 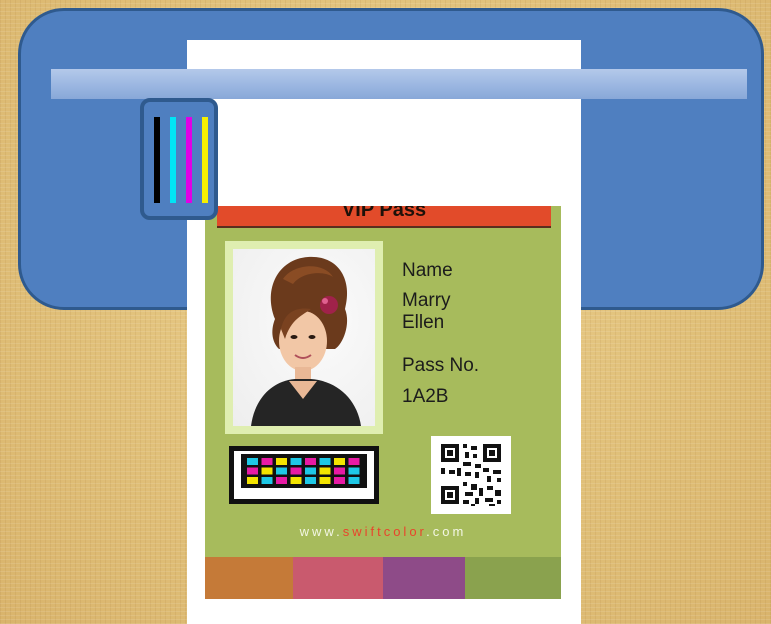 What do you see at coordinates (441, 365) in the screenshot?
I see `pass-label: Pass No.` at bounding box center [441, 365].